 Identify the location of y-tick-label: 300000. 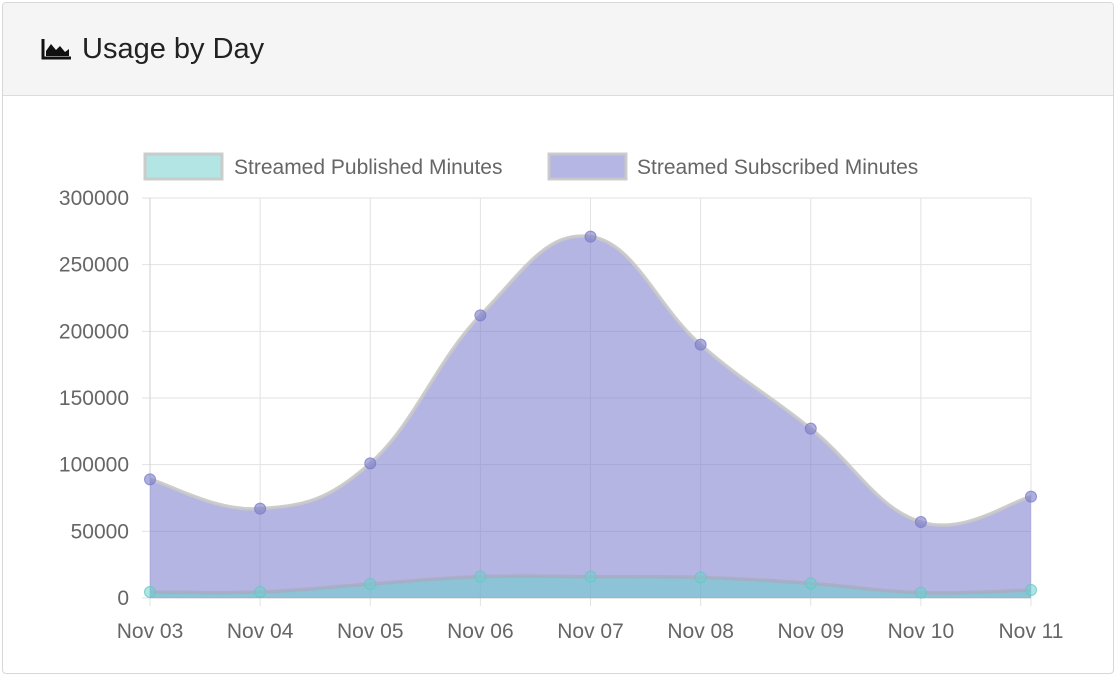
(94, 198).